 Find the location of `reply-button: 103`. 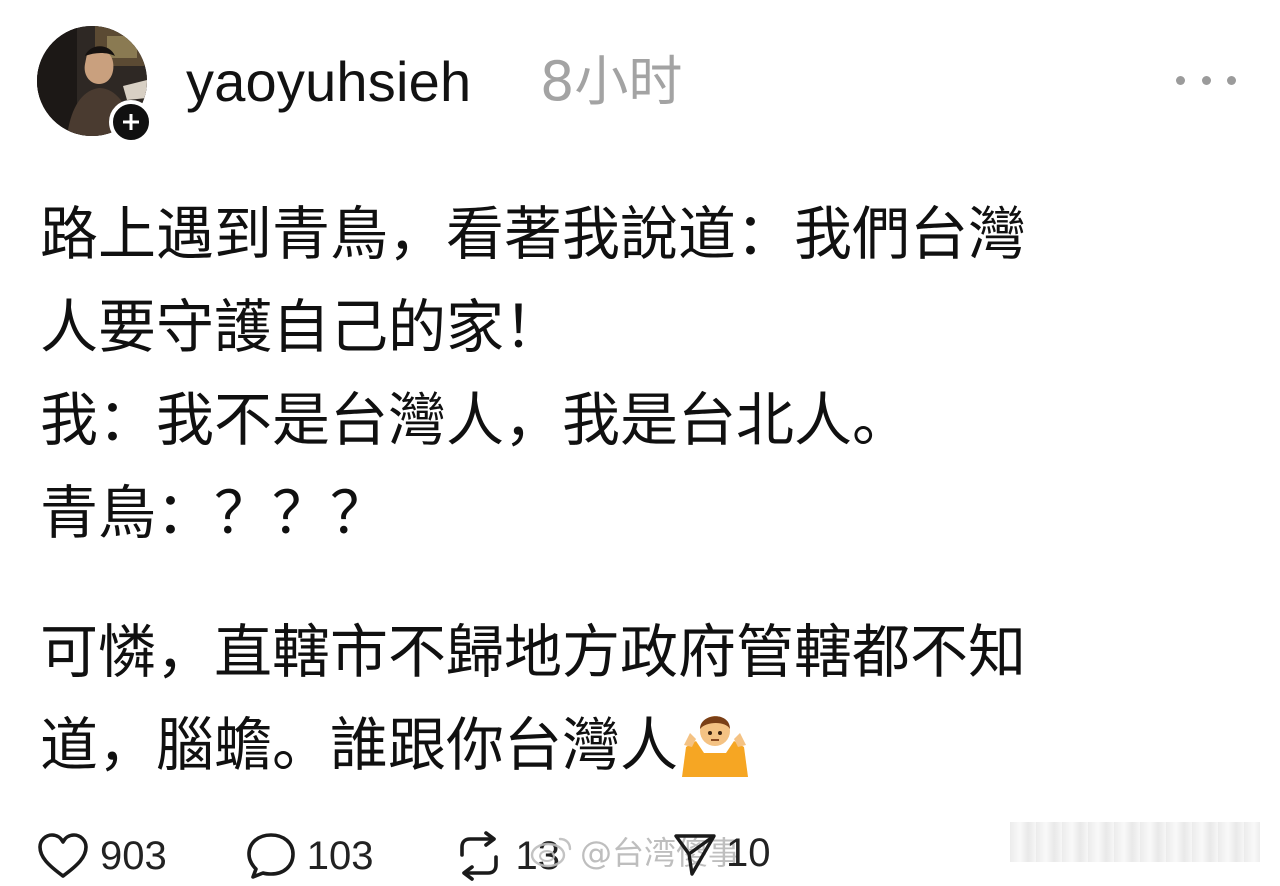

reply-button: 103 is located at coordinates (309, 856).